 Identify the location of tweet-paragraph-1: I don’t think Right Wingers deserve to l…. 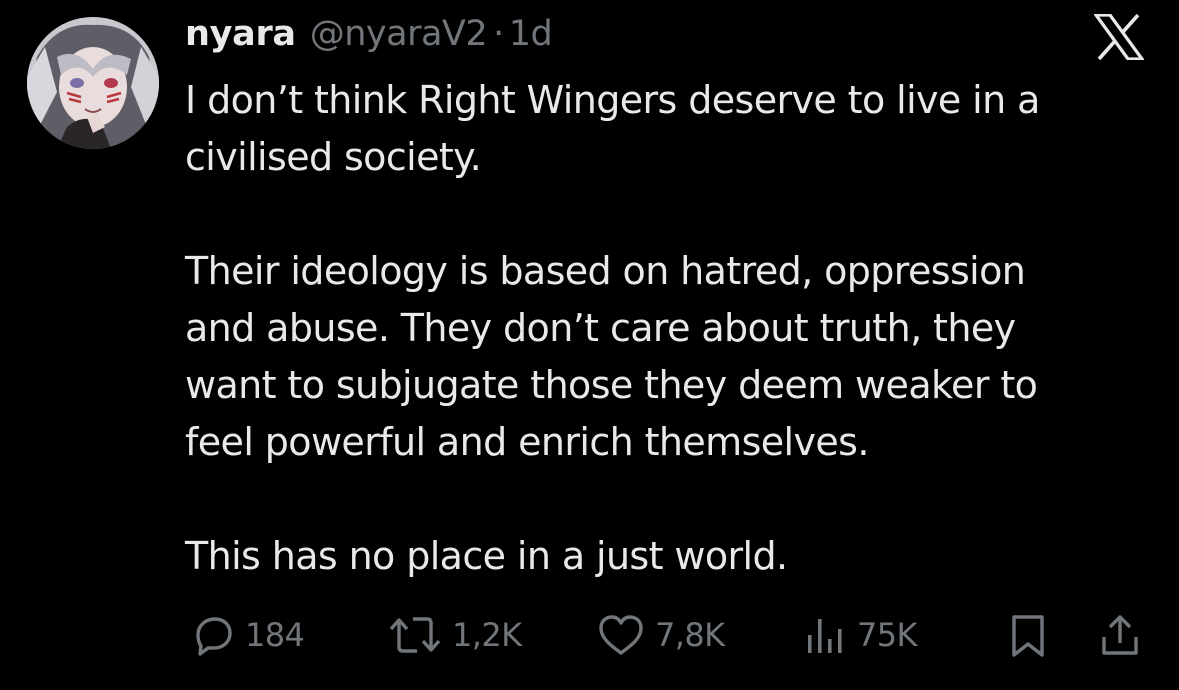
(612, 128).